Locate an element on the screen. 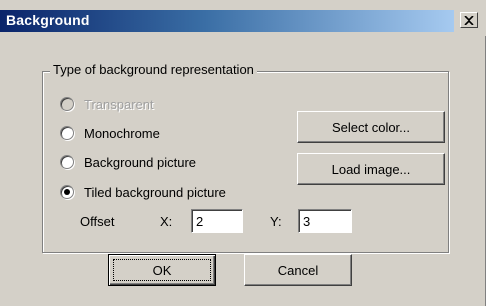 The image size is (489, 306). radio-label-tiled: Tiled background picture is located at coordinates (155, 192).